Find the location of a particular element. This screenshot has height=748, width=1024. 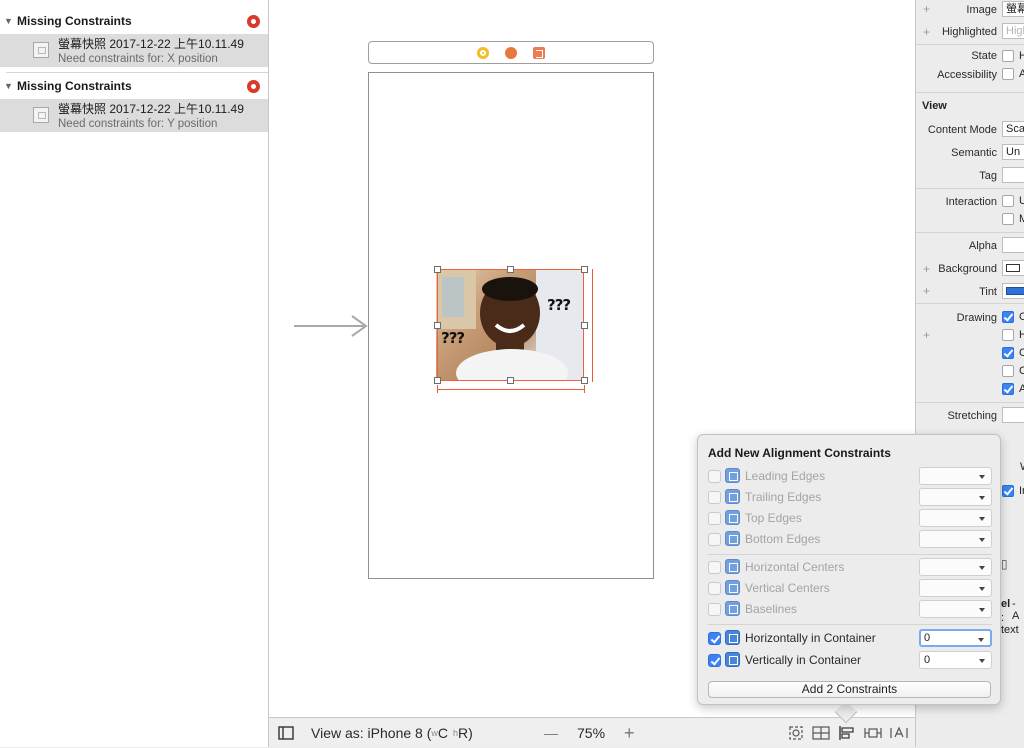

selection-frame is located at coordinates (510, 325).